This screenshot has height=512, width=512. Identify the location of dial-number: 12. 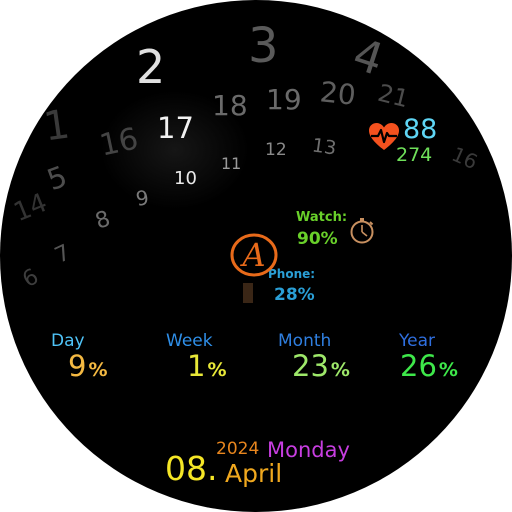
(276, 150).